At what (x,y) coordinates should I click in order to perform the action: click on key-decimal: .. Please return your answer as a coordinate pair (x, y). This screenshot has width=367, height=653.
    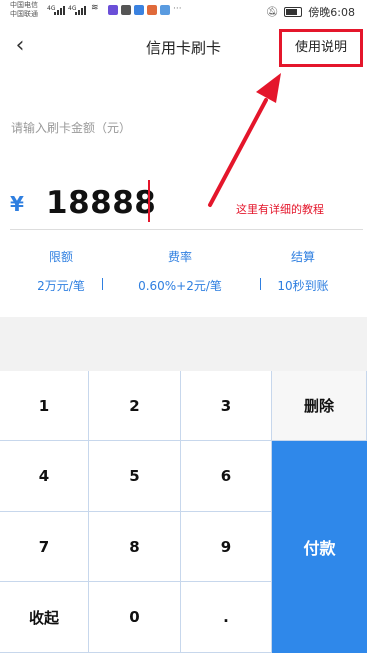
    Looking at the image, I should click on (226, 617).